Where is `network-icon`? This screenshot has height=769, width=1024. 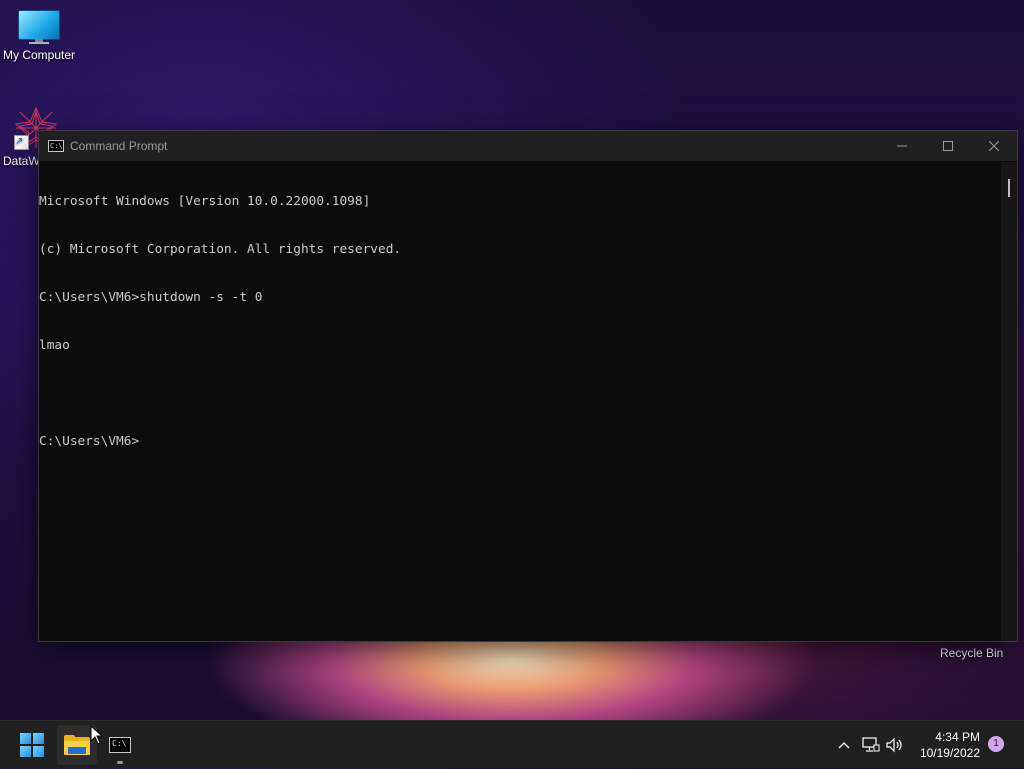
network-icon is located at coordinates (871, 744).